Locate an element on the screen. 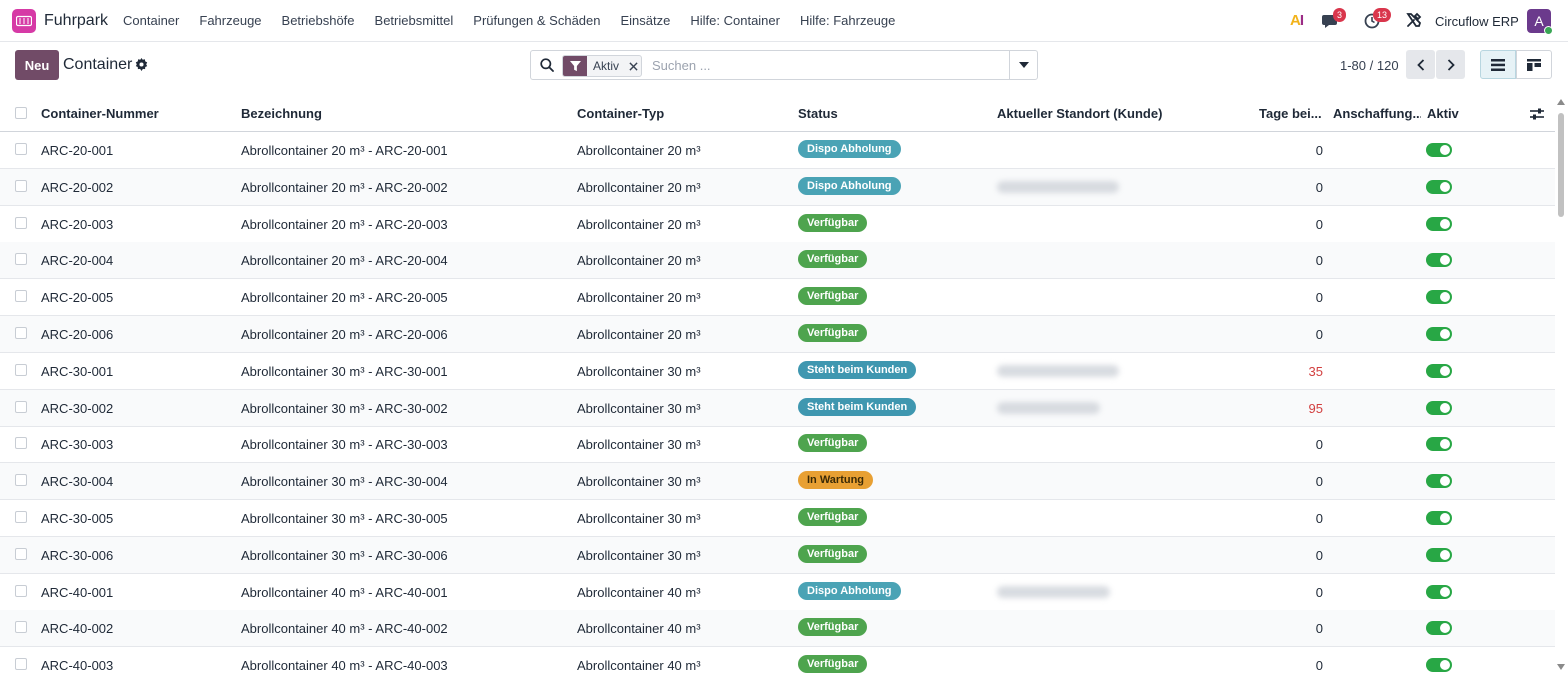  cell-number: ARC-30-003 is located at coordinates (77, 445).